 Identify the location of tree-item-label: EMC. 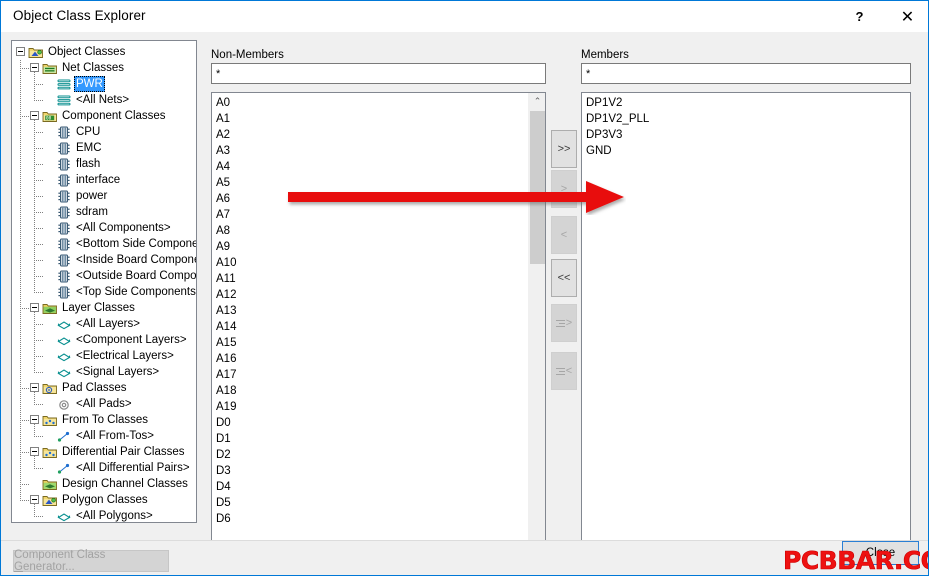
(89, 148).